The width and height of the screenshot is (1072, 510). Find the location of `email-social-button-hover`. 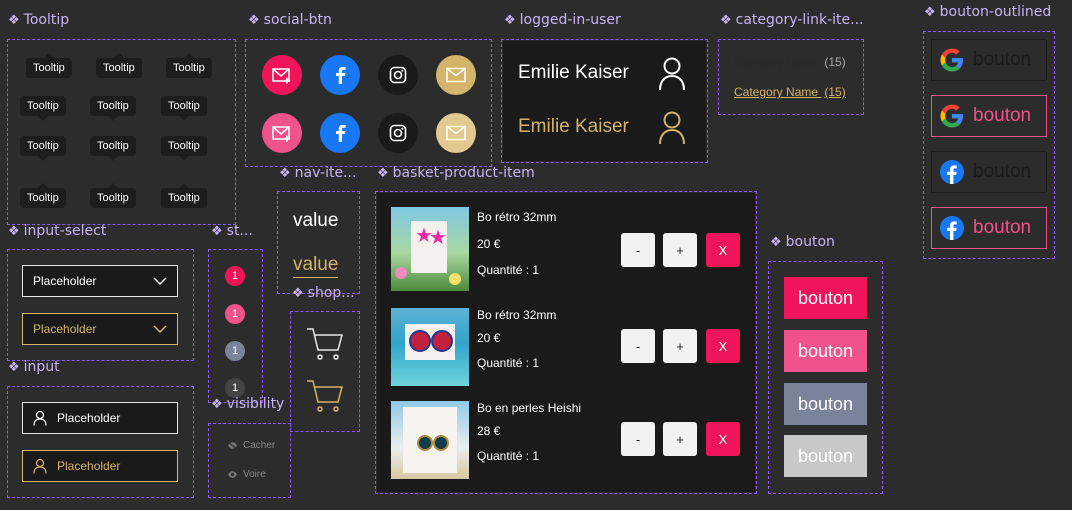

email-social-button-hover is located at coordinates (456, 133).